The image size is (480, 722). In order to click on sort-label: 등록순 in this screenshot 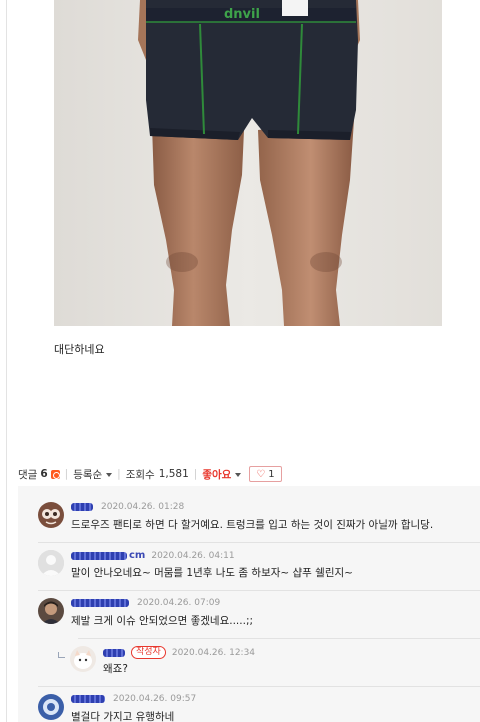, I will do `click(88, 474)`.